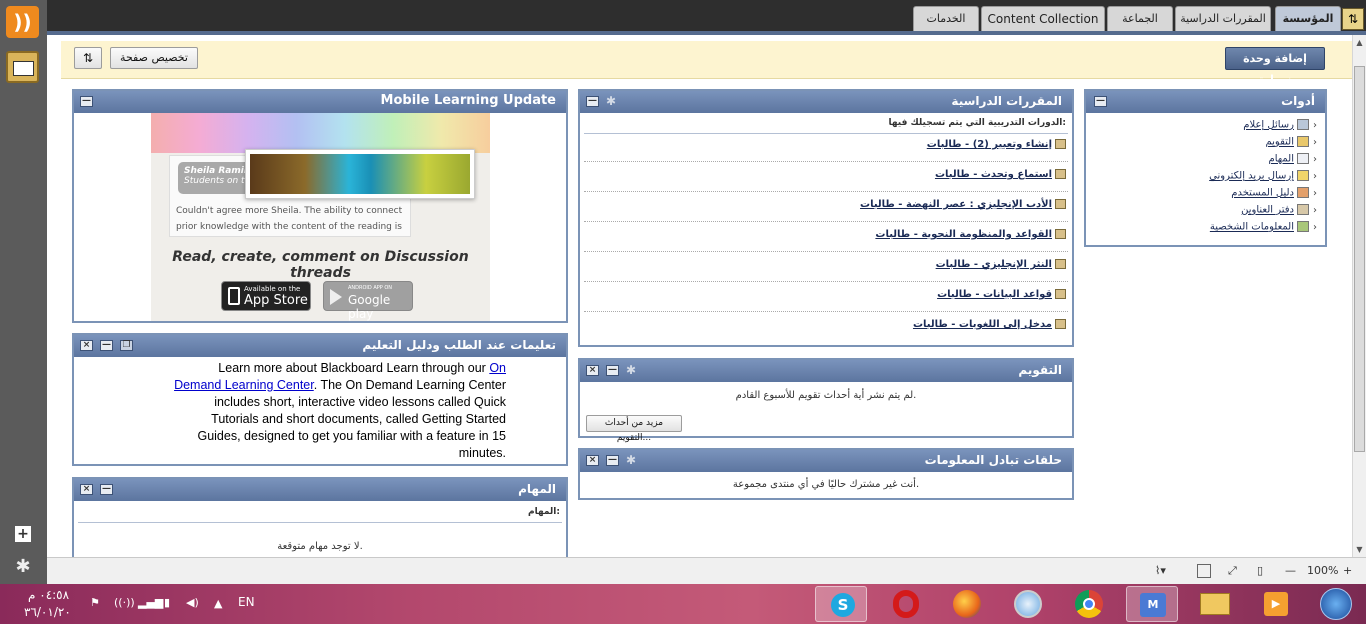 This screenshot has height=624, width=1366. Describe the element at coordinates (1043, 18) in the screenshot. I see `tab-content-collection: Content Collection` at that location.